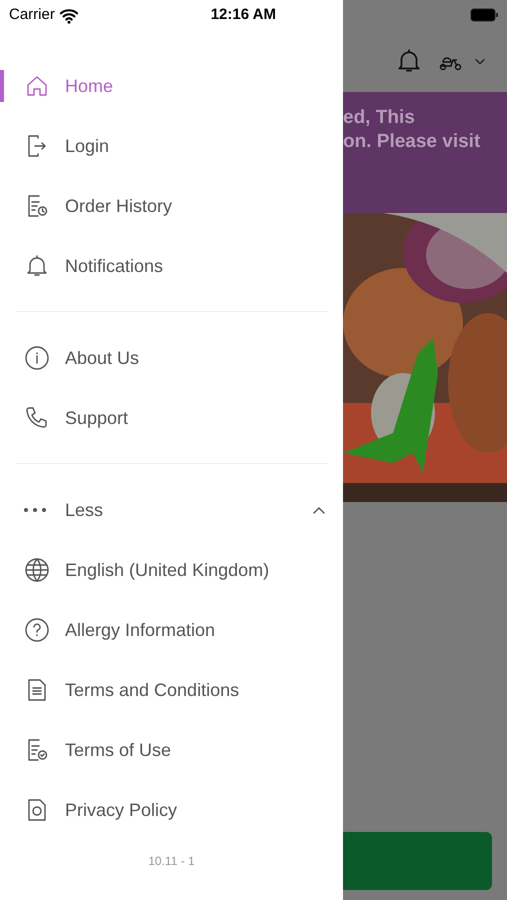  Describe the element at coordinates (412, 142) in the screenshot. I see `banner-text: on. Please visit` at that location.